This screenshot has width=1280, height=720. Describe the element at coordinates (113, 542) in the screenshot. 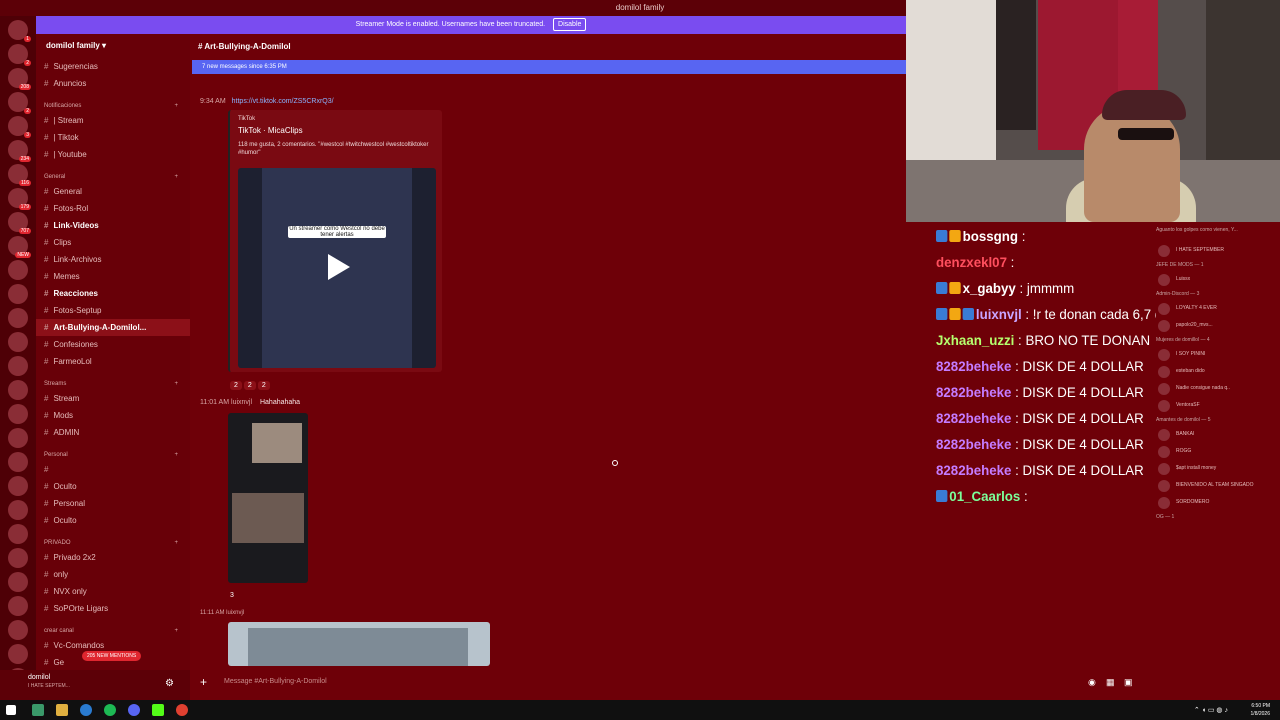

I see `channel-category: PRIVADO +` at that location.